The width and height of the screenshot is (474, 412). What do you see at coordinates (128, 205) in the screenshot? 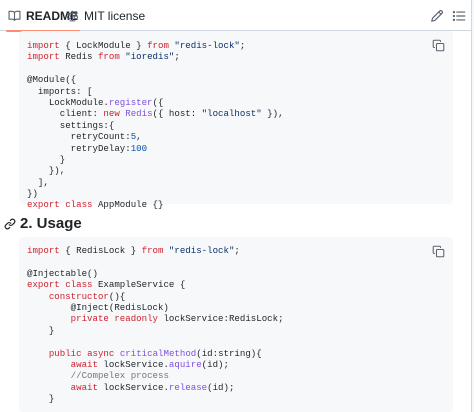
I see `code-token: AppModule {}` at bounding box center [128, 205].